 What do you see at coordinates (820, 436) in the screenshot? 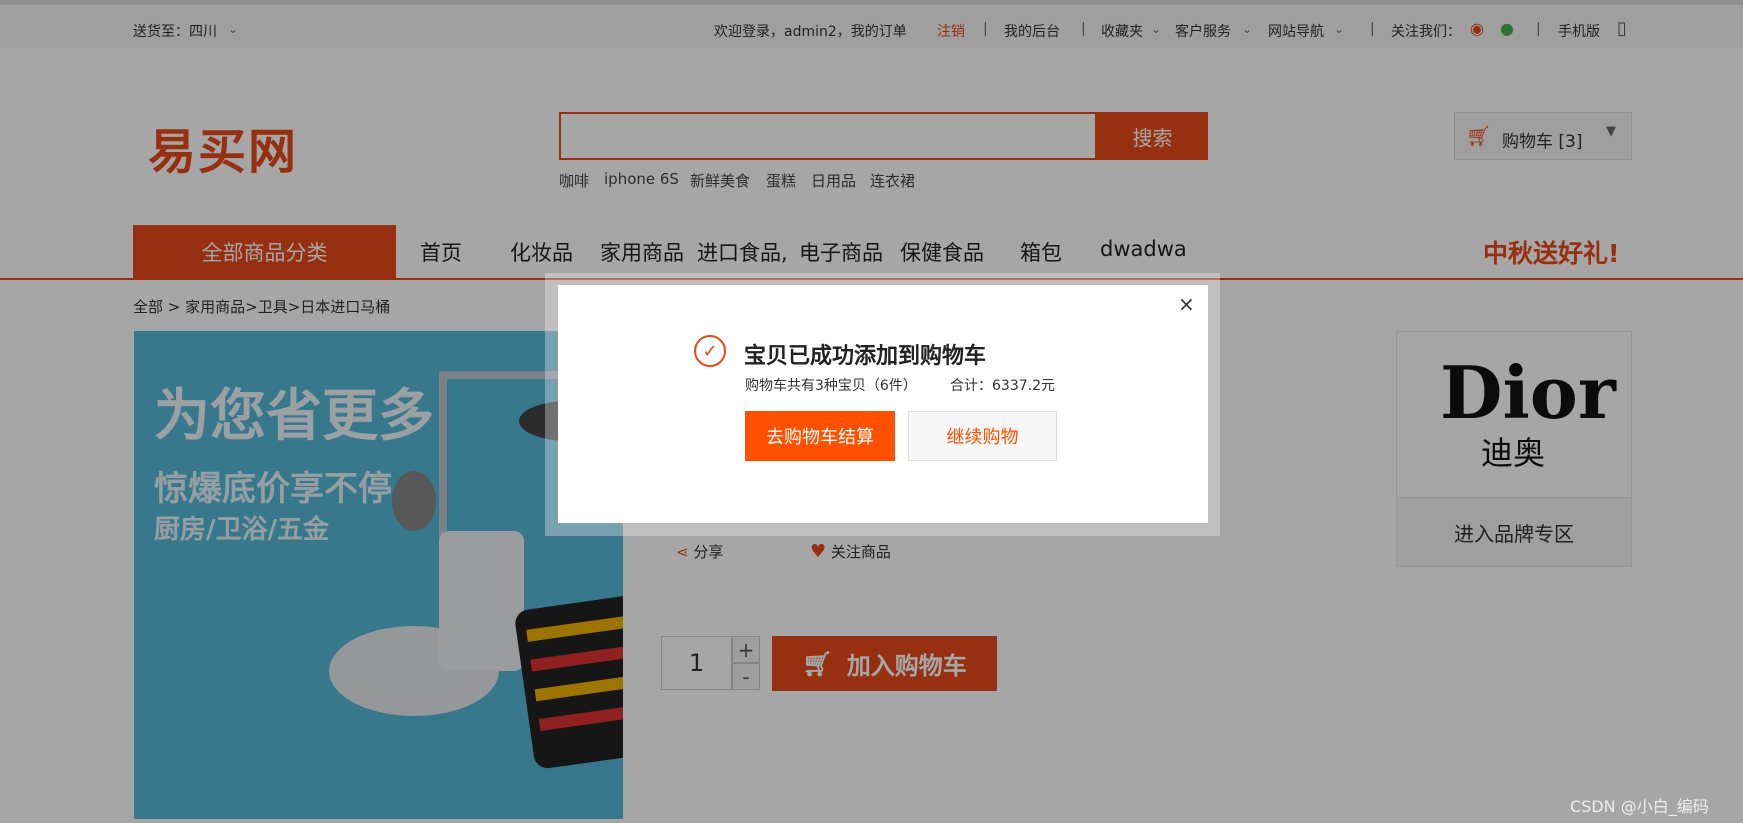
I see `checkout-button: 去购物车结算` at bounding box center [820, 436].